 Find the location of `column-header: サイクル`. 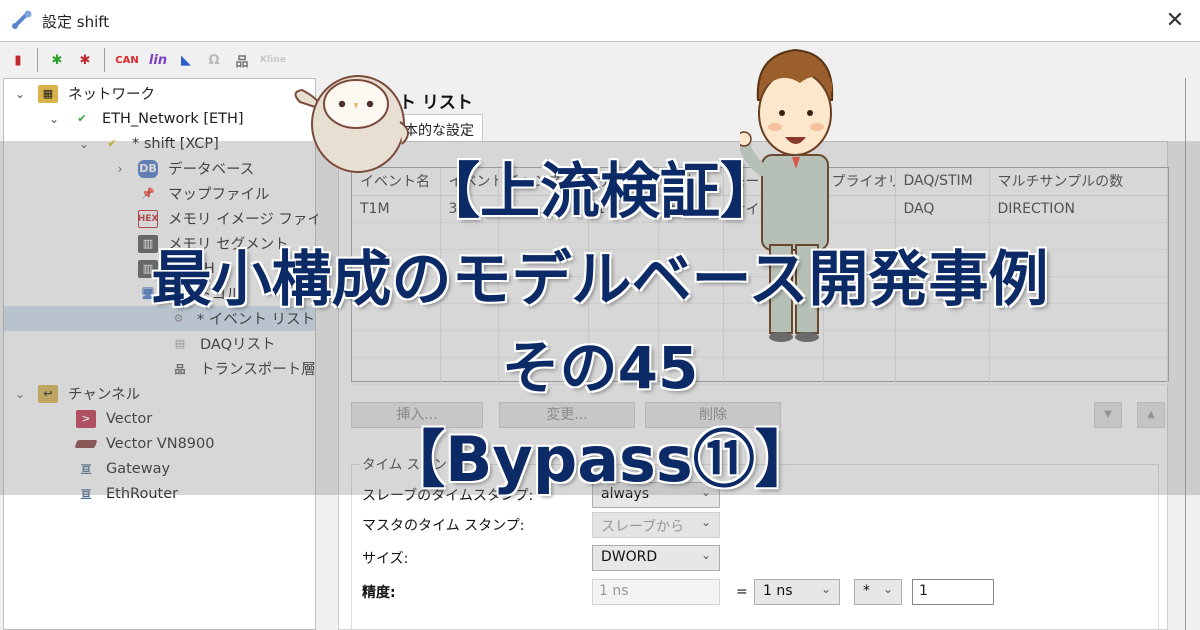

column-header: サイクル is located at coordinates (623, 182).